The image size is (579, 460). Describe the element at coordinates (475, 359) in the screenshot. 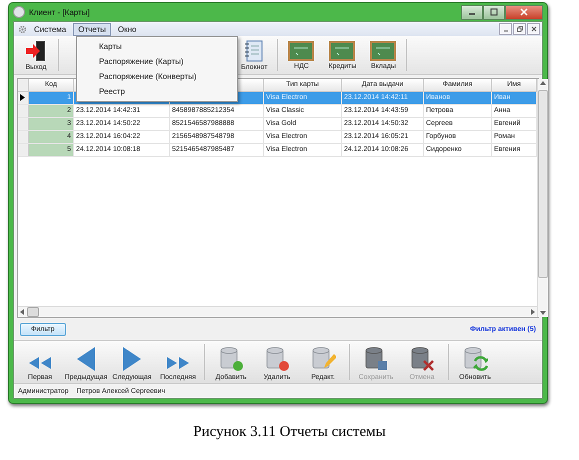

I see `database-refresh-icon` at that location.